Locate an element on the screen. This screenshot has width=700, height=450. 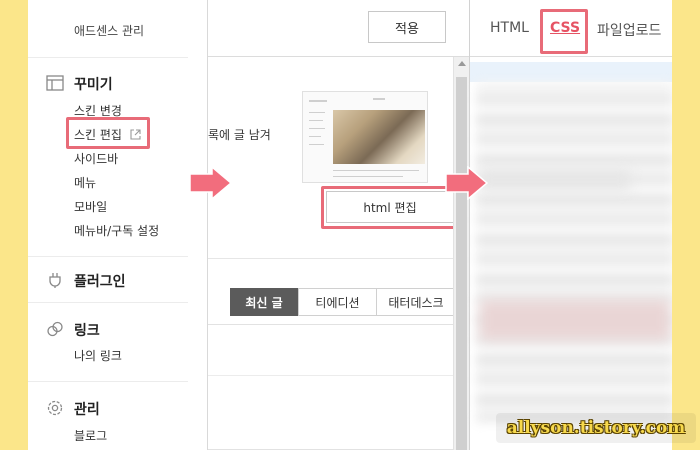
editor-selected-line is located at coordinates (571, 72).